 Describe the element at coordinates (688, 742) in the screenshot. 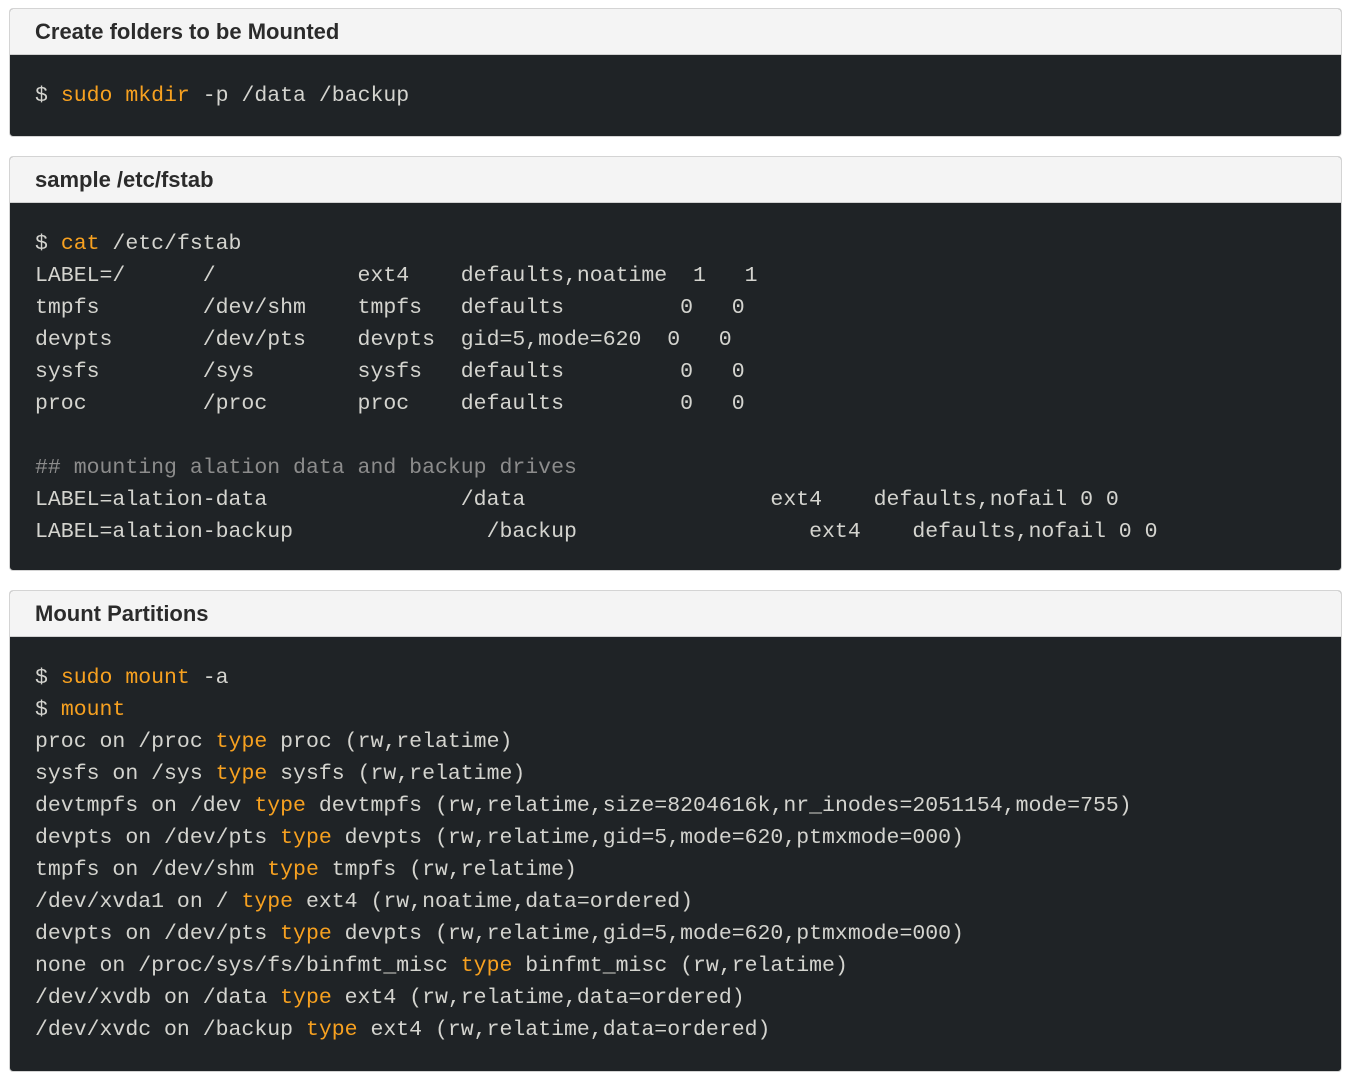

I see `code-line: proc on /proc type proc (rw,relatime)` at that location.